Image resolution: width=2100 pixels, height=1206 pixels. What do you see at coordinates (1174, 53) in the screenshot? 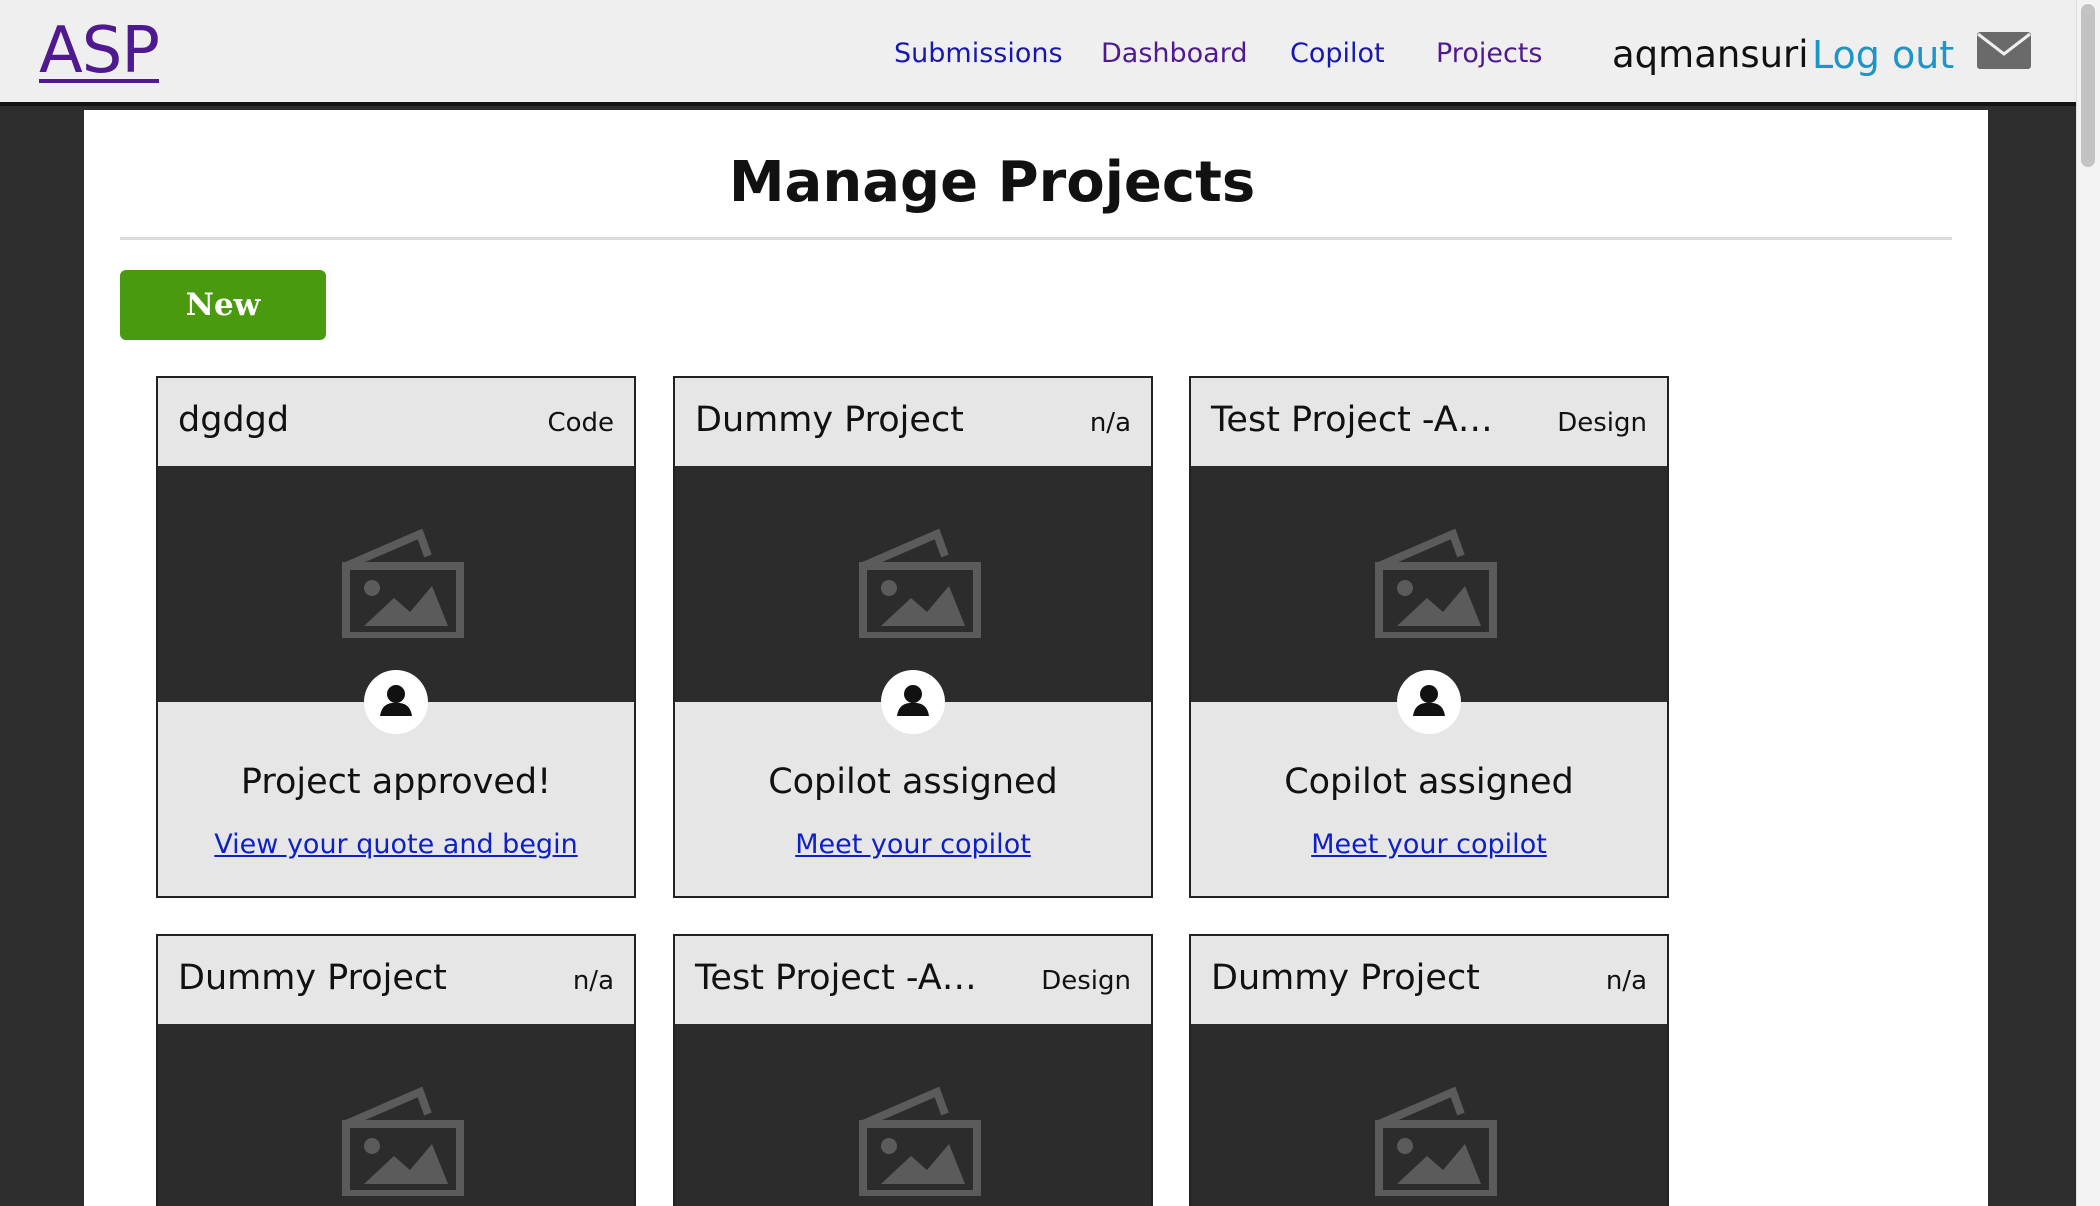
I see `nav-dashboard: Dashboard` at bounding box center [1174, 53].